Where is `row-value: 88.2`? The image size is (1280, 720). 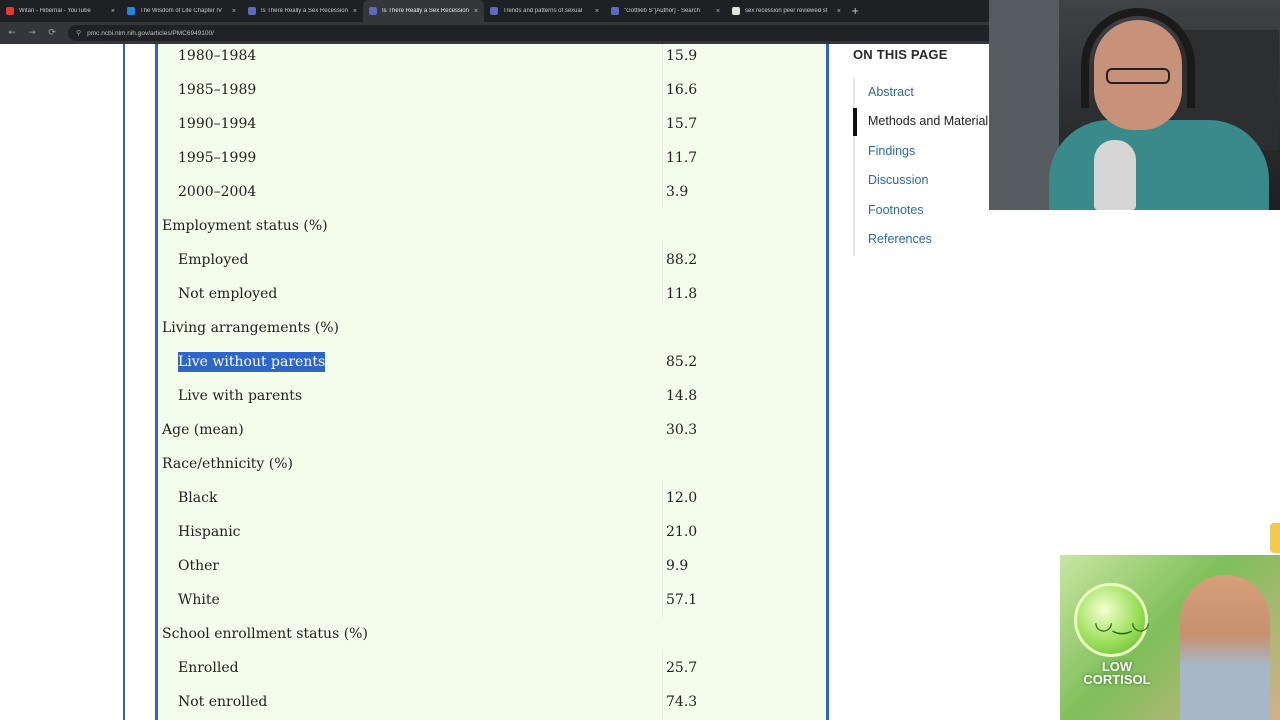 row-value: 88.2 is located at coordinates (682, 260).